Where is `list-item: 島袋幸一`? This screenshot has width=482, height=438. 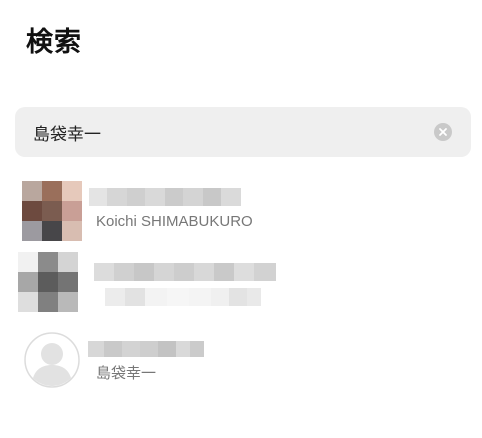
list-item: 島袋幸一 is located at coordinates (241, 361).